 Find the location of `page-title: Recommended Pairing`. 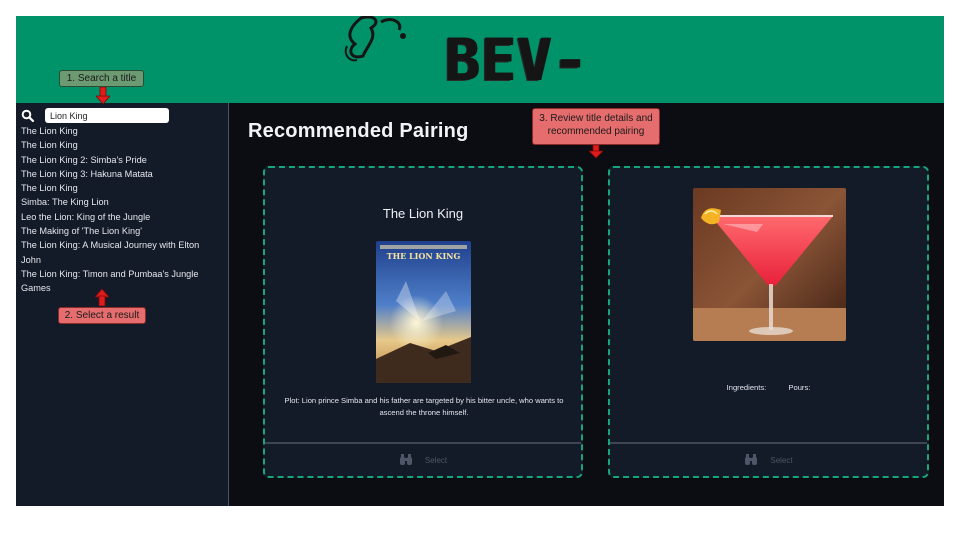

page-title: Recommended Pairing is located at coordinates (358, 131).